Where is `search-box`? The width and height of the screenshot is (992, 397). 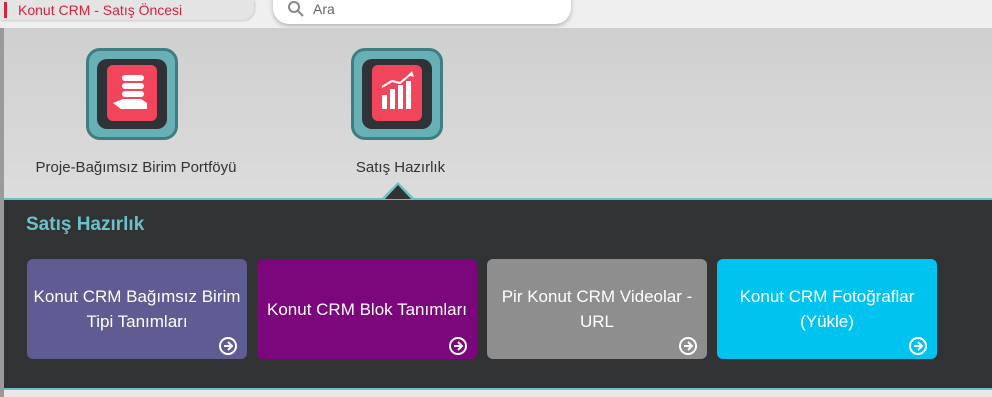
search-box is located at coordinates (422, 12).